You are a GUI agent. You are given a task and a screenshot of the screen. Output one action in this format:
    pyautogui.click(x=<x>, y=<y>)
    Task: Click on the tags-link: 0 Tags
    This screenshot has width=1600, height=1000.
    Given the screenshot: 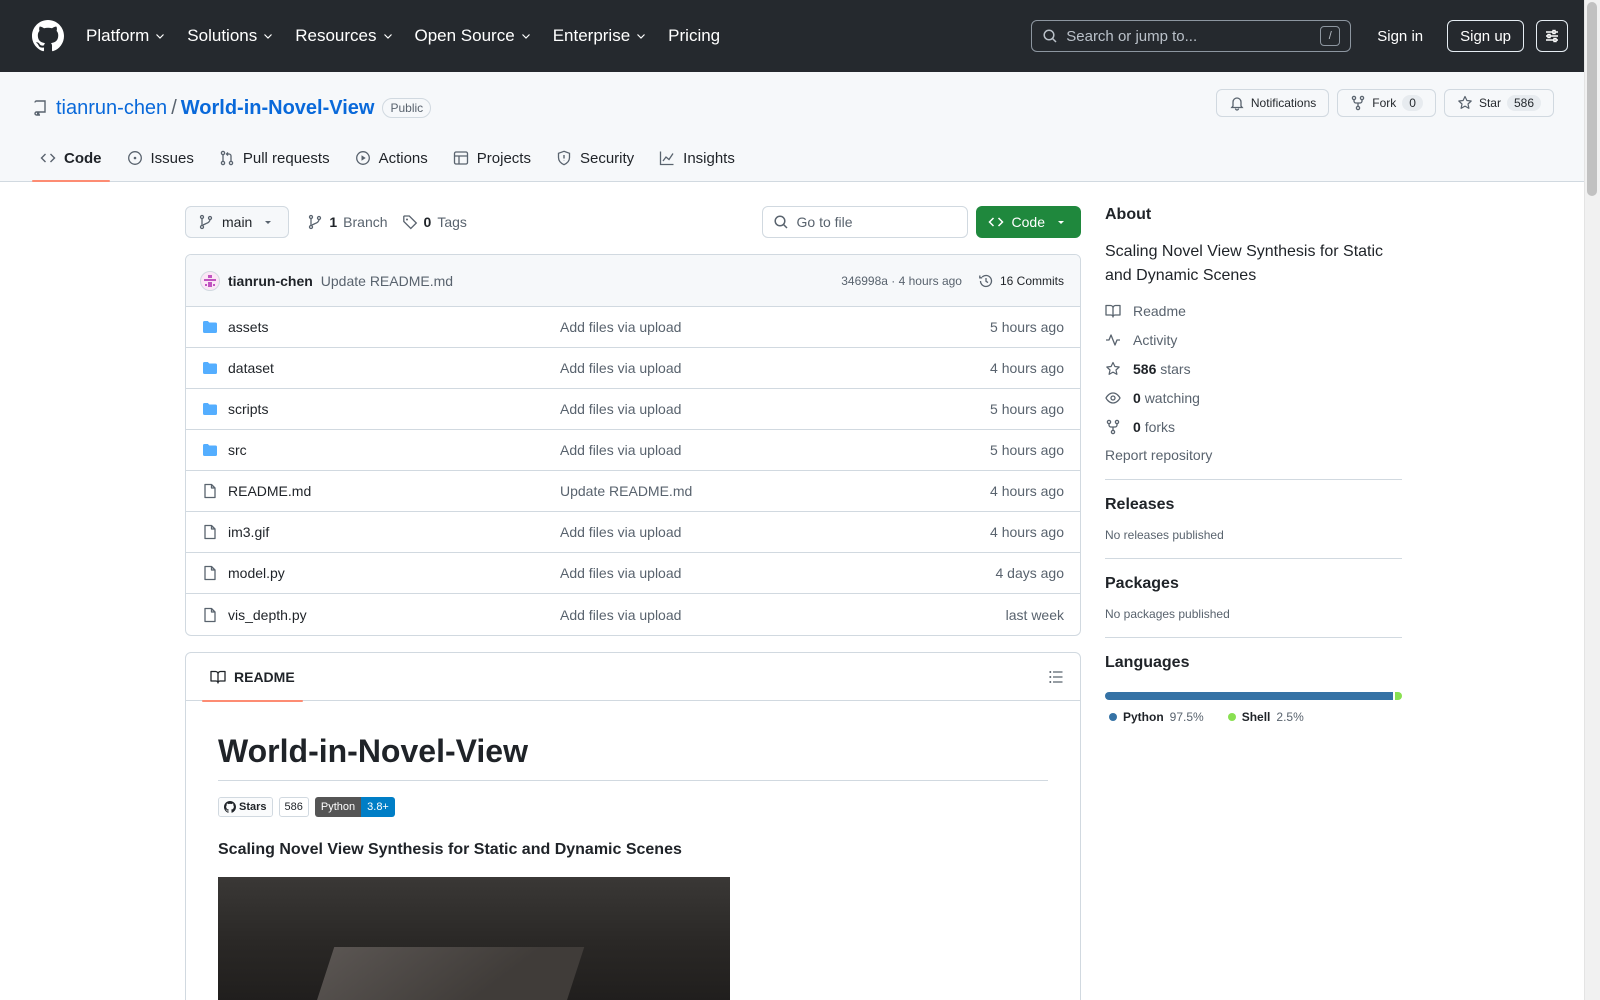 What is the action you would take?
    pyautogui.click(x=434, y=222)
    